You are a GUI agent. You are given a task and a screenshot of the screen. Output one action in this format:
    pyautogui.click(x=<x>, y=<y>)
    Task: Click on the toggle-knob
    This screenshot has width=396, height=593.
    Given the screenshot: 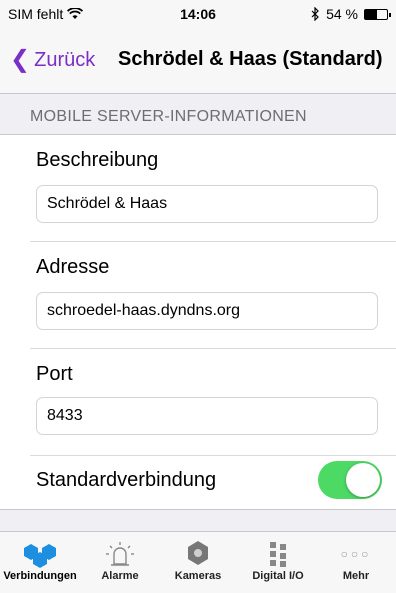 What is the action you would take?
    pyautogui.click(x=363, y=480)
    